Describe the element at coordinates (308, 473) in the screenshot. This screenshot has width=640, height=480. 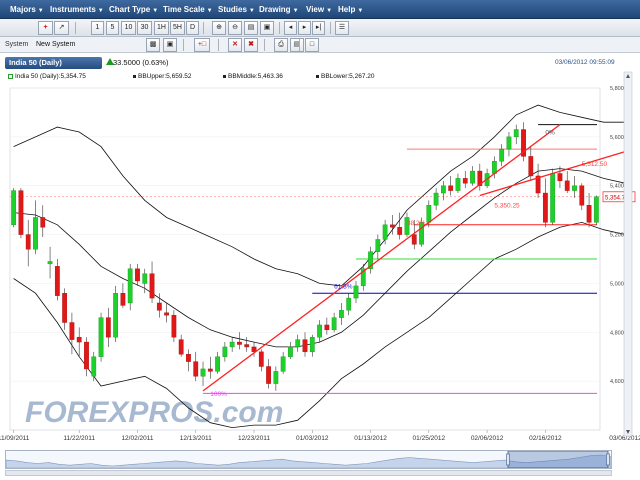
I see `horizontal-scrollbar` at that location.